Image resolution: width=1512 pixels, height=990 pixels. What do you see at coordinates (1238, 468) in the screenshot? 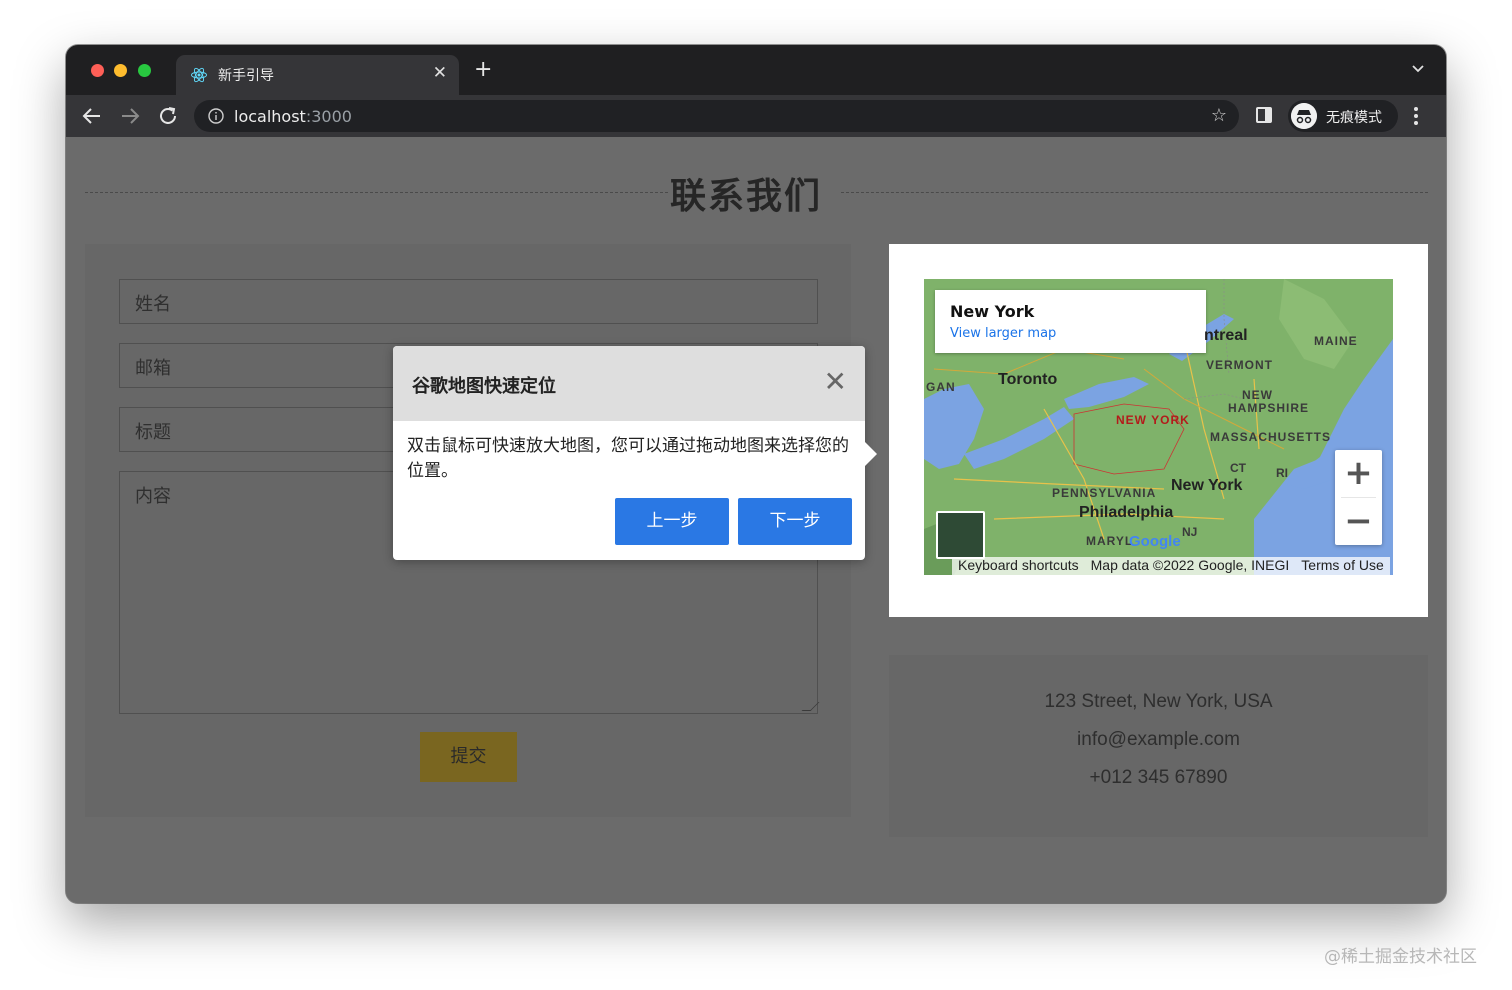
I see `map-label-ct: CT` at bounding box center [1238, 468].